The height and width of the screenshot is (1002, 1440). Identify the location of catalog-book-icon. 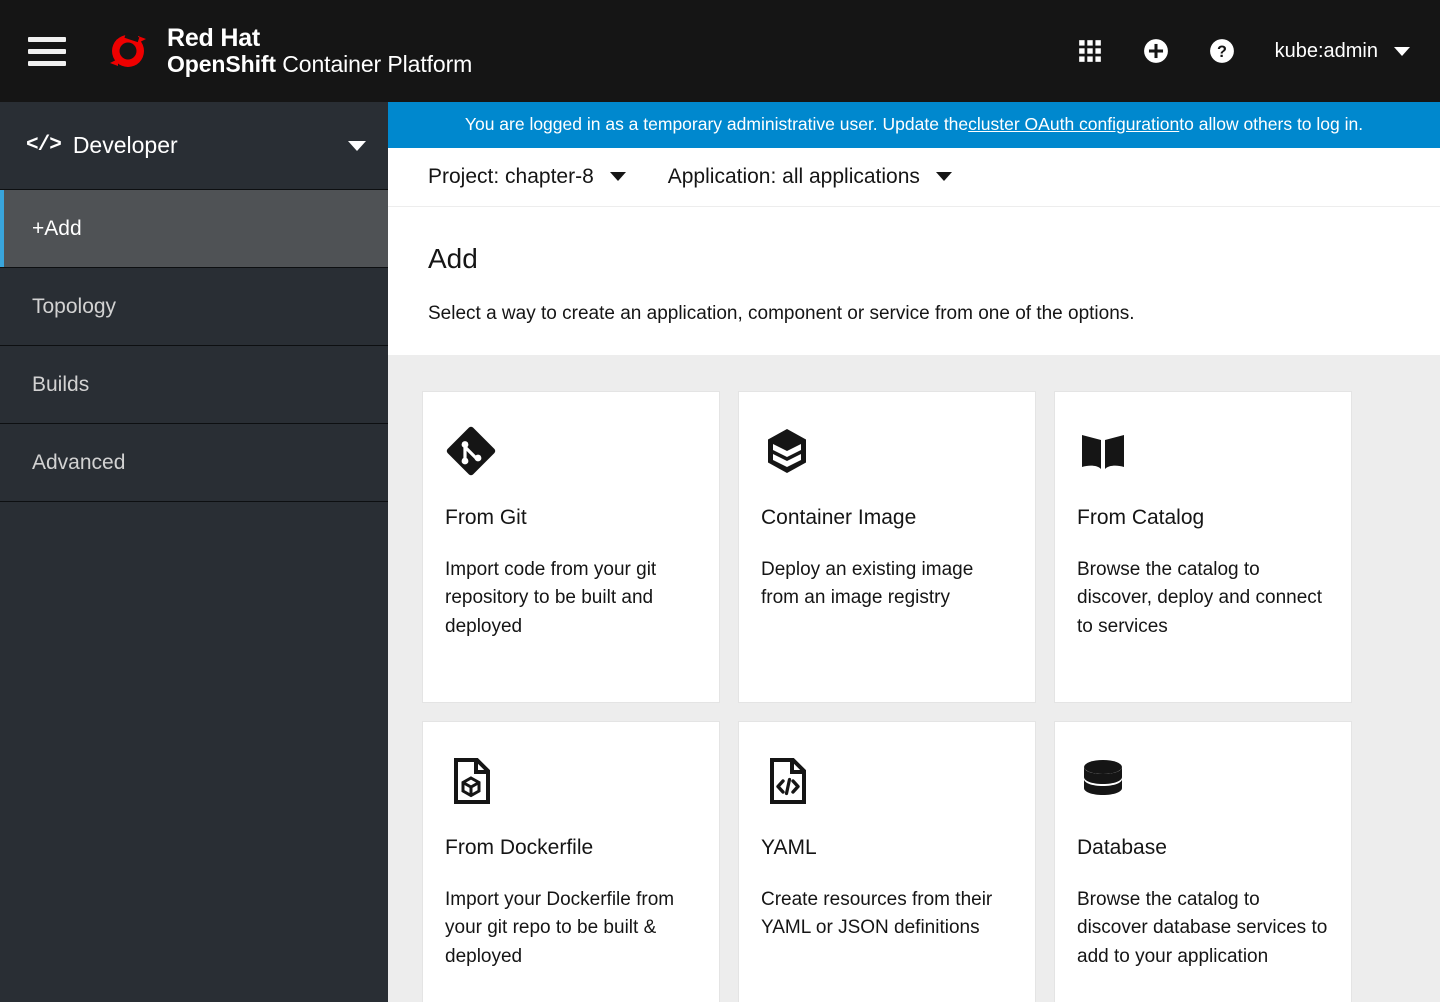
(1203, 451).